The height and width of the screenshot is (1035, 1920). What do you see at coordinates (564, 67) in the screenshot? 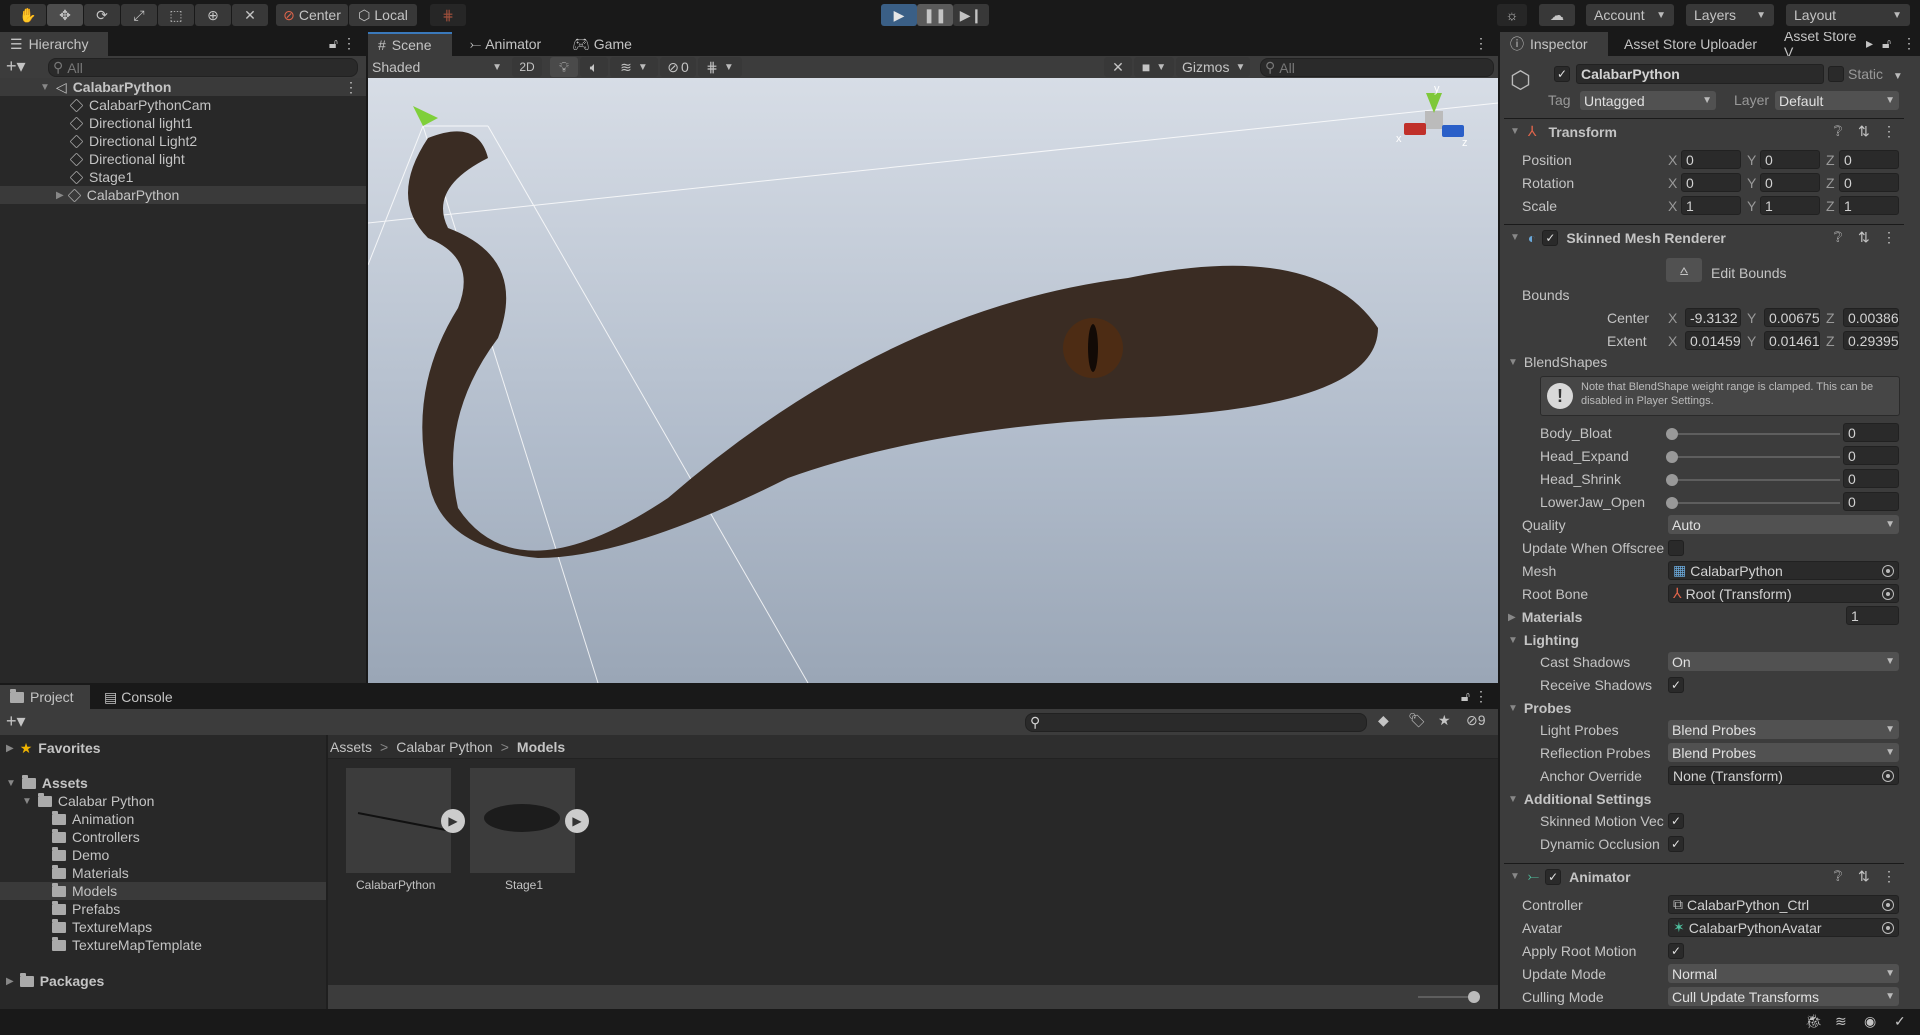
I see `lighting-toggle: 💡︎` at bounding box center [564, 67].